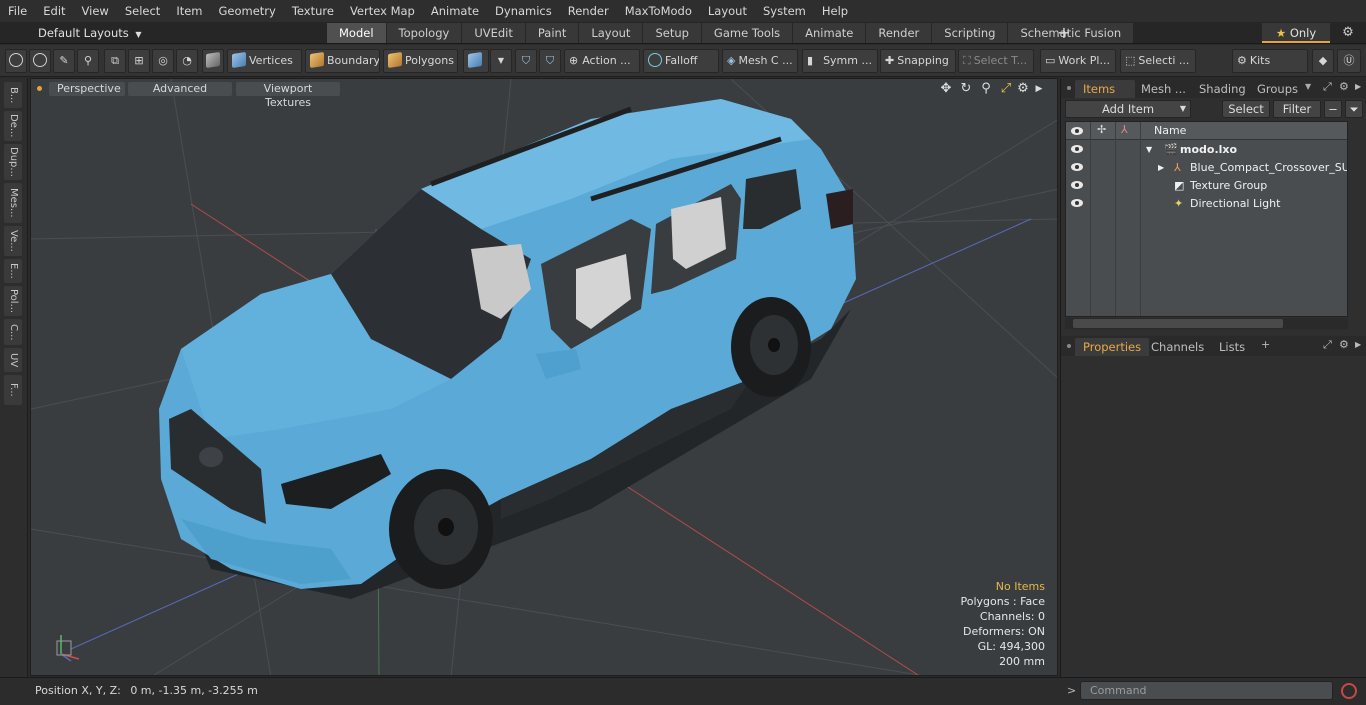 This screenshot has height=705, width=1366. Describe the element at coordinates (1349, 61) in the screenshot. I see `unreal-button: Ⓤ` at that location.